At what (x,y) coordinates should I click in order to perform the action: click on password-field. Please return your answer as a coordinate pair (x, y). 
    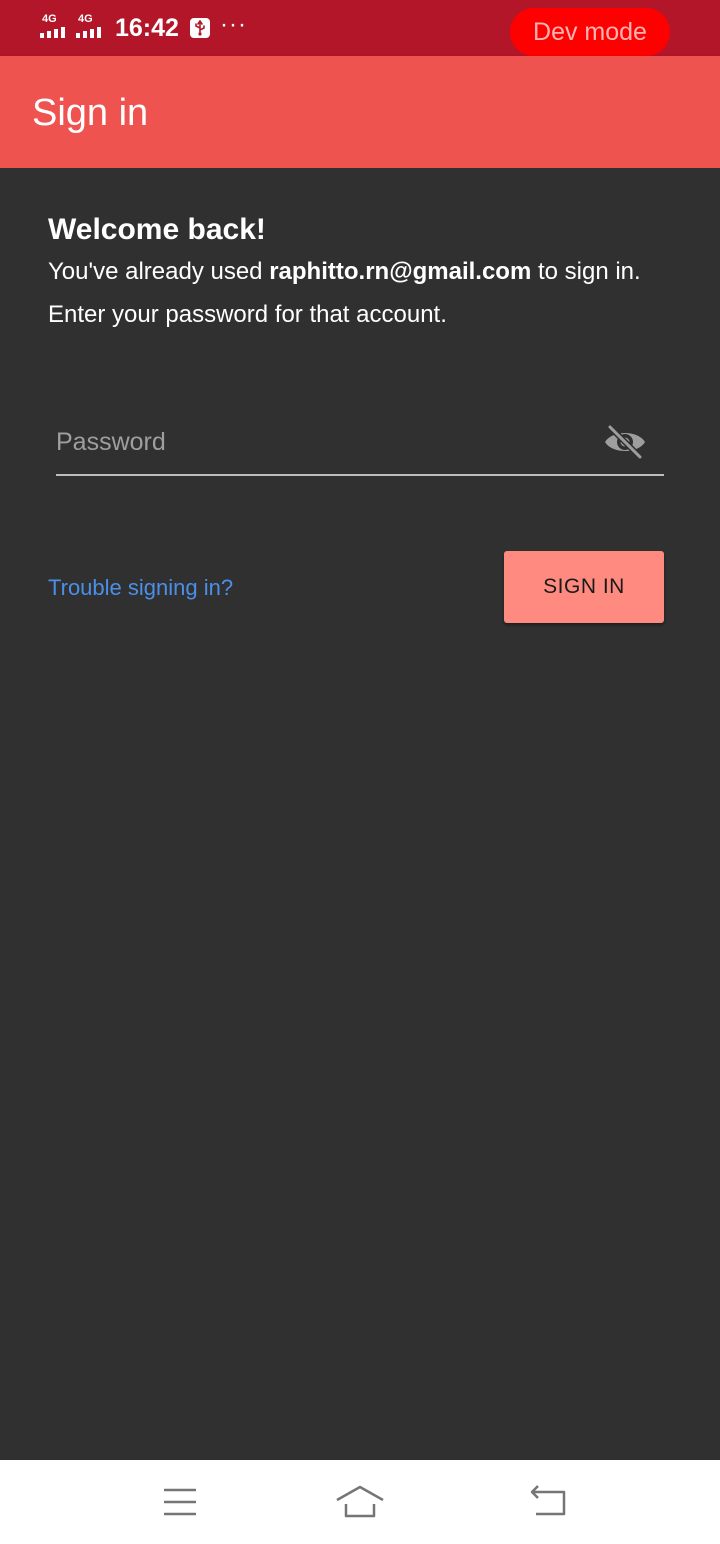
    Looking at the image, I should click on (360, 446).